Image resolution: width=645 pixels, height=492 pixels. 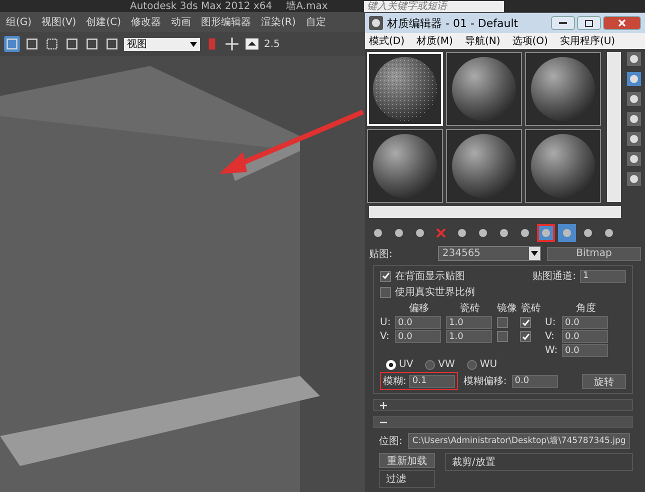 What do you see at coordinates (489, 253) in the screenshot?
I see `map-dropdown: 234565` at bounding box center [489, 253].